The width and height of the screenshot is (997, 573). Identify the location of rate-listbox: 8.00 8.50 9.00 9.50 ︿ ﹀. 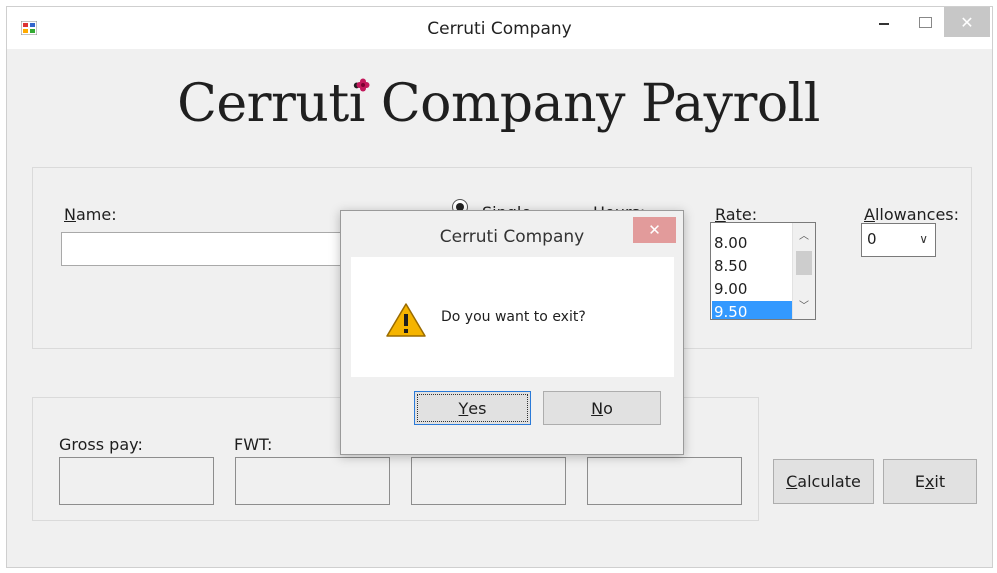
(763, 271).